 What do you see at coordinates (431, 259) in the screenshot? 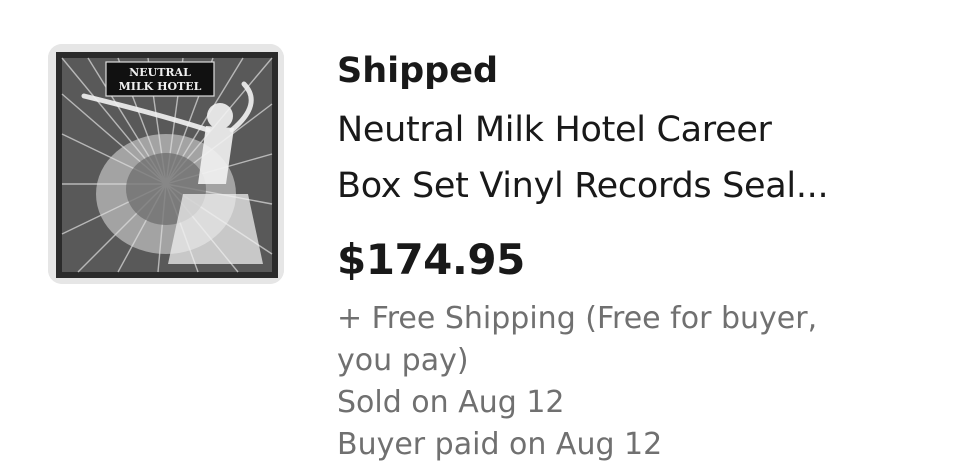
I see `item-price: $174.95` at bounding box center [431, 259].